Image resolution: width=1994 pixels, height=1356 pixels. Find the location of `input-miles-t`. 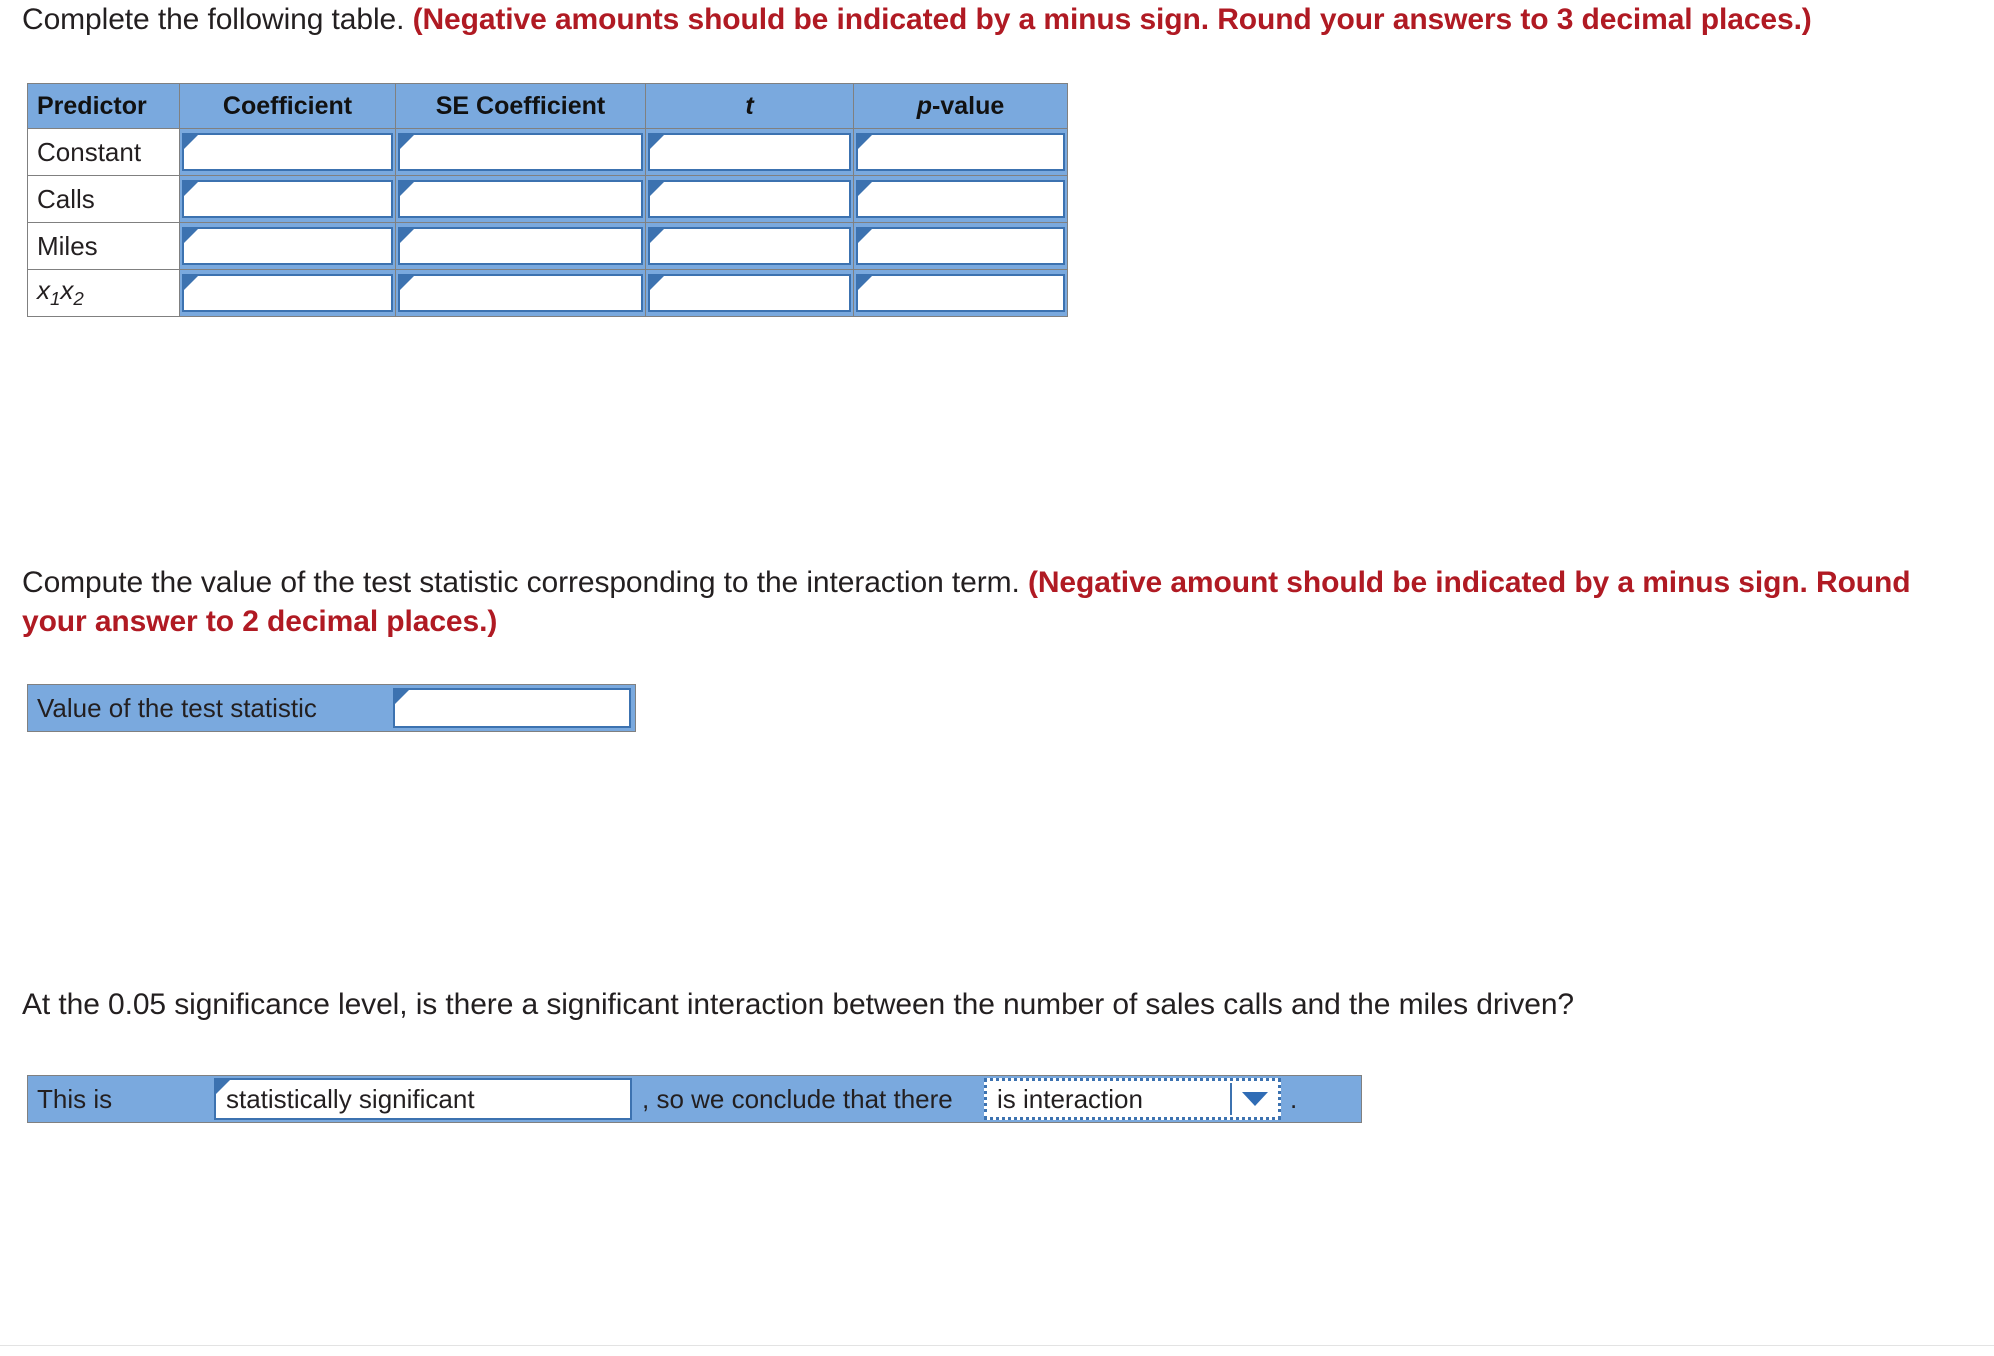

input-miles-t is located at coordinates (749, 246).